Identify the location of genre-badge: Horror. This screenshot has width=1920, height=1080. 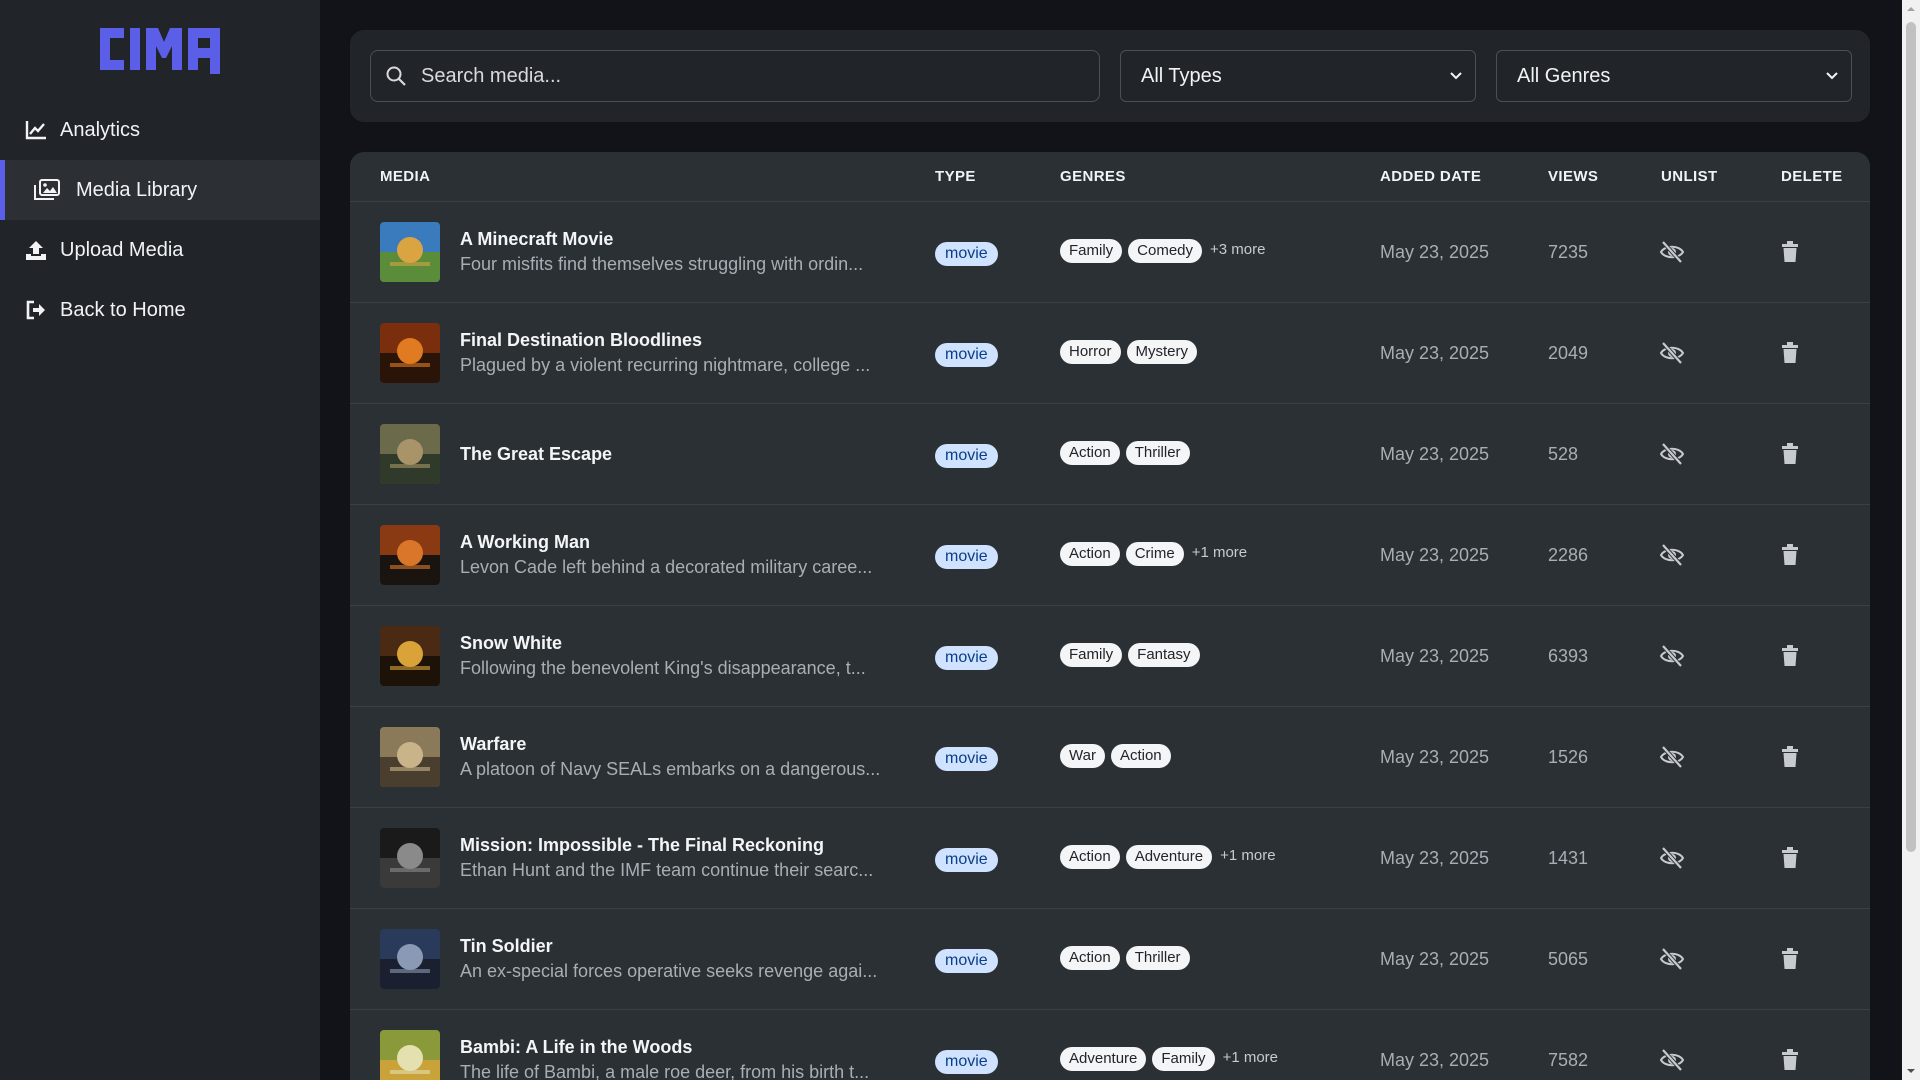
(1090, 352).